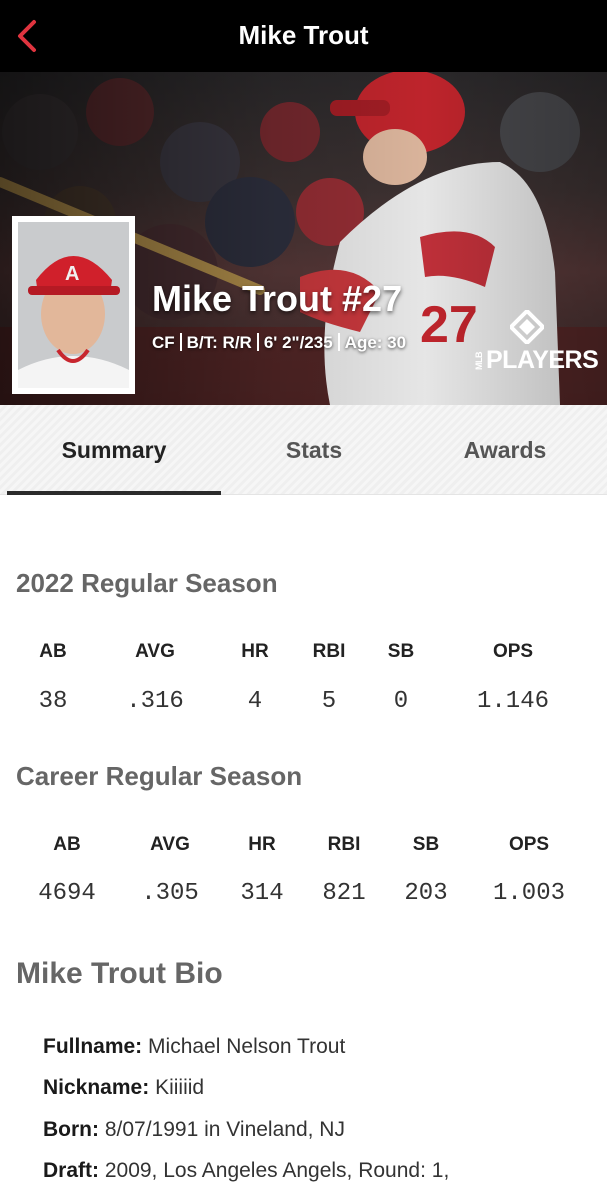 The image size is (607, 1200). What do you see at coordinates (536, 360) in the screenshot?
I see `mlb-players-wordmark: MLBPLAYERS` at bounding box center [536, 360].